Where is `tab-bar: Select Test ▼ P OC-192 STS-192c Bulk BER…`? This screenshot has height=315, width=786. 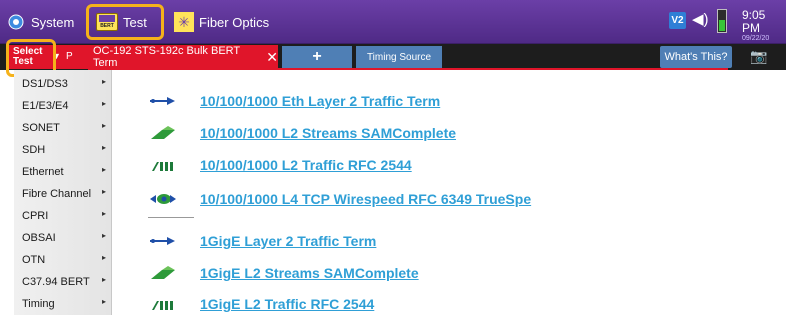 tab-bar: Select Test ▼ P OC-192 STS-192c Bulk BER… is located at coordinates (393, 57).